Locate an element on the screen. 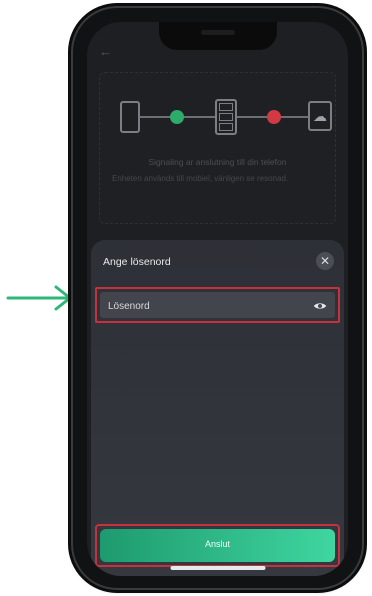  sheet-title: Ange lösenord is located at coordinates (137, 262).